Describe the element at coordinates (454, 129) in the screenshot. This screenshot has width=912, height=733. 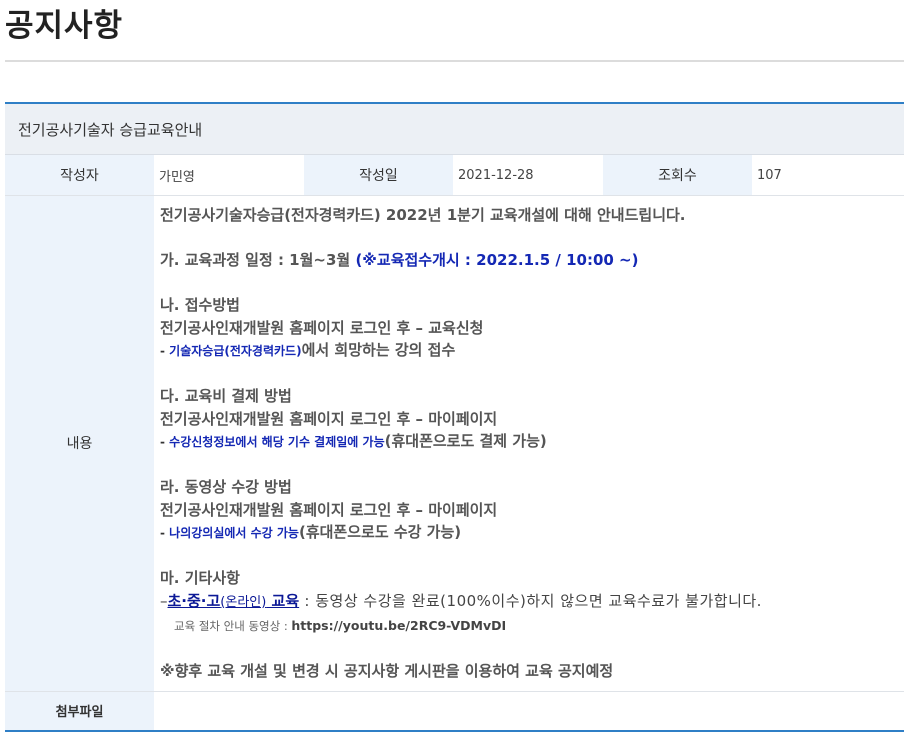
I see `post-subject: 전기공사기술자 승급교육안내` at that location.